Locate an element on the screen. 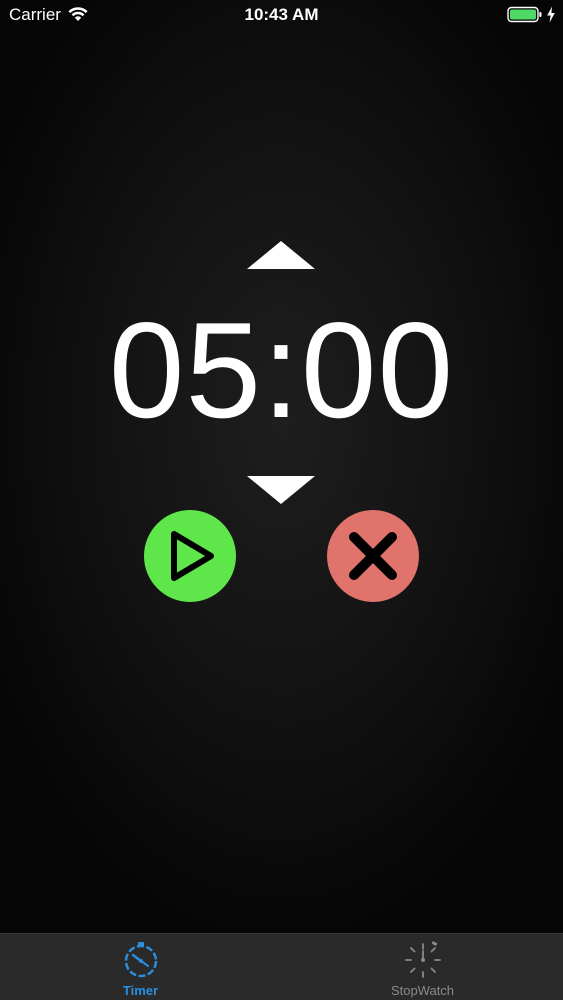  tab-timer-label: Timer is located at coordinates (140, 990).